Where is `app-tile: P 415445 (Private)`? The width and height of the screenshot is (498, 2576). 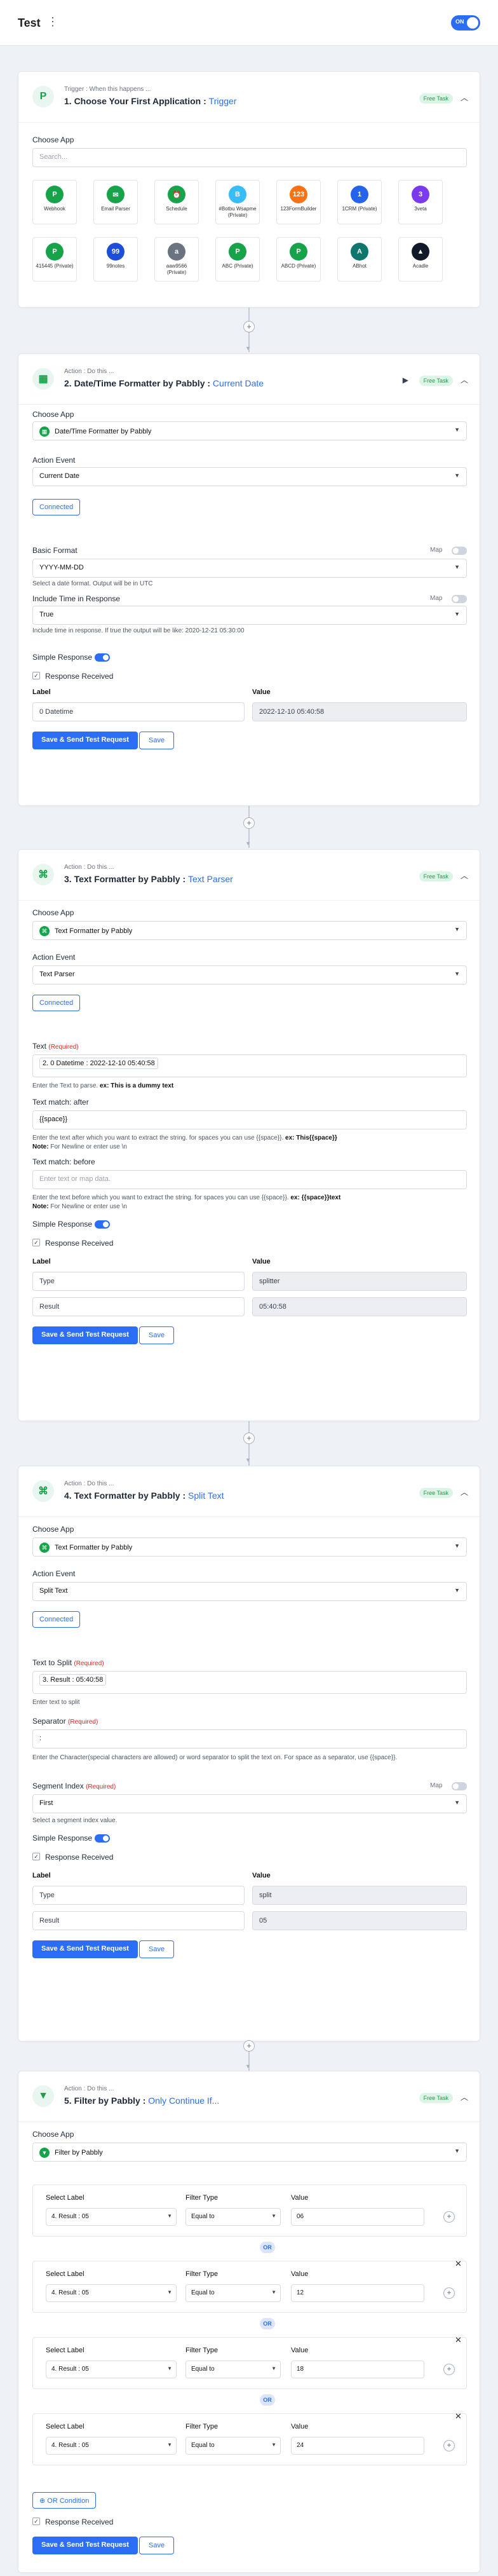 app-tile: P 415445 (Private) is located at coordinates (55, 259).